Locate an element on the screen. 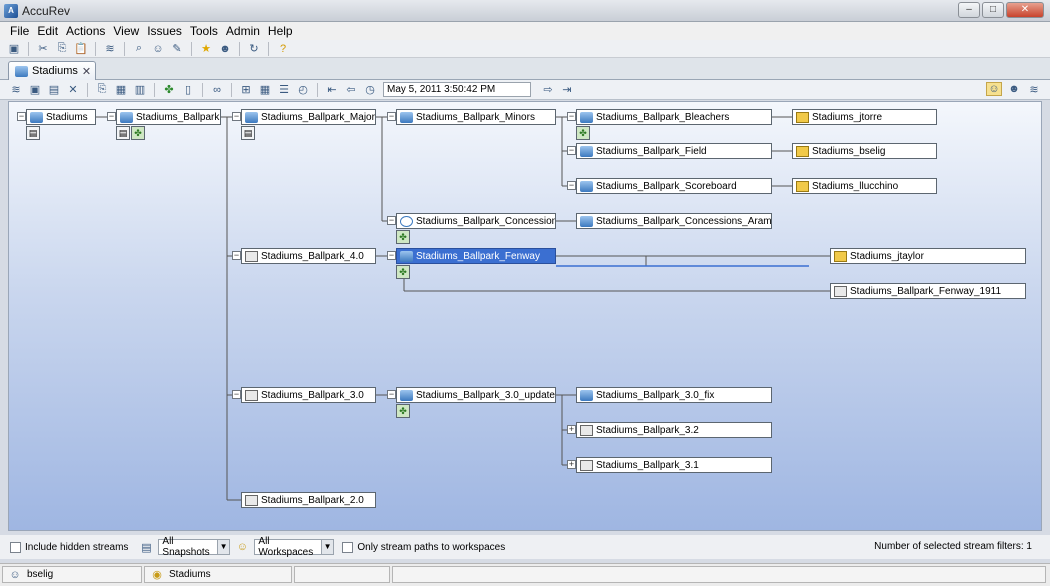  stream-node-concessions-aramark: Stadiums_Ballpark_Concessions_Aramark is located at coordinates (674, 221).